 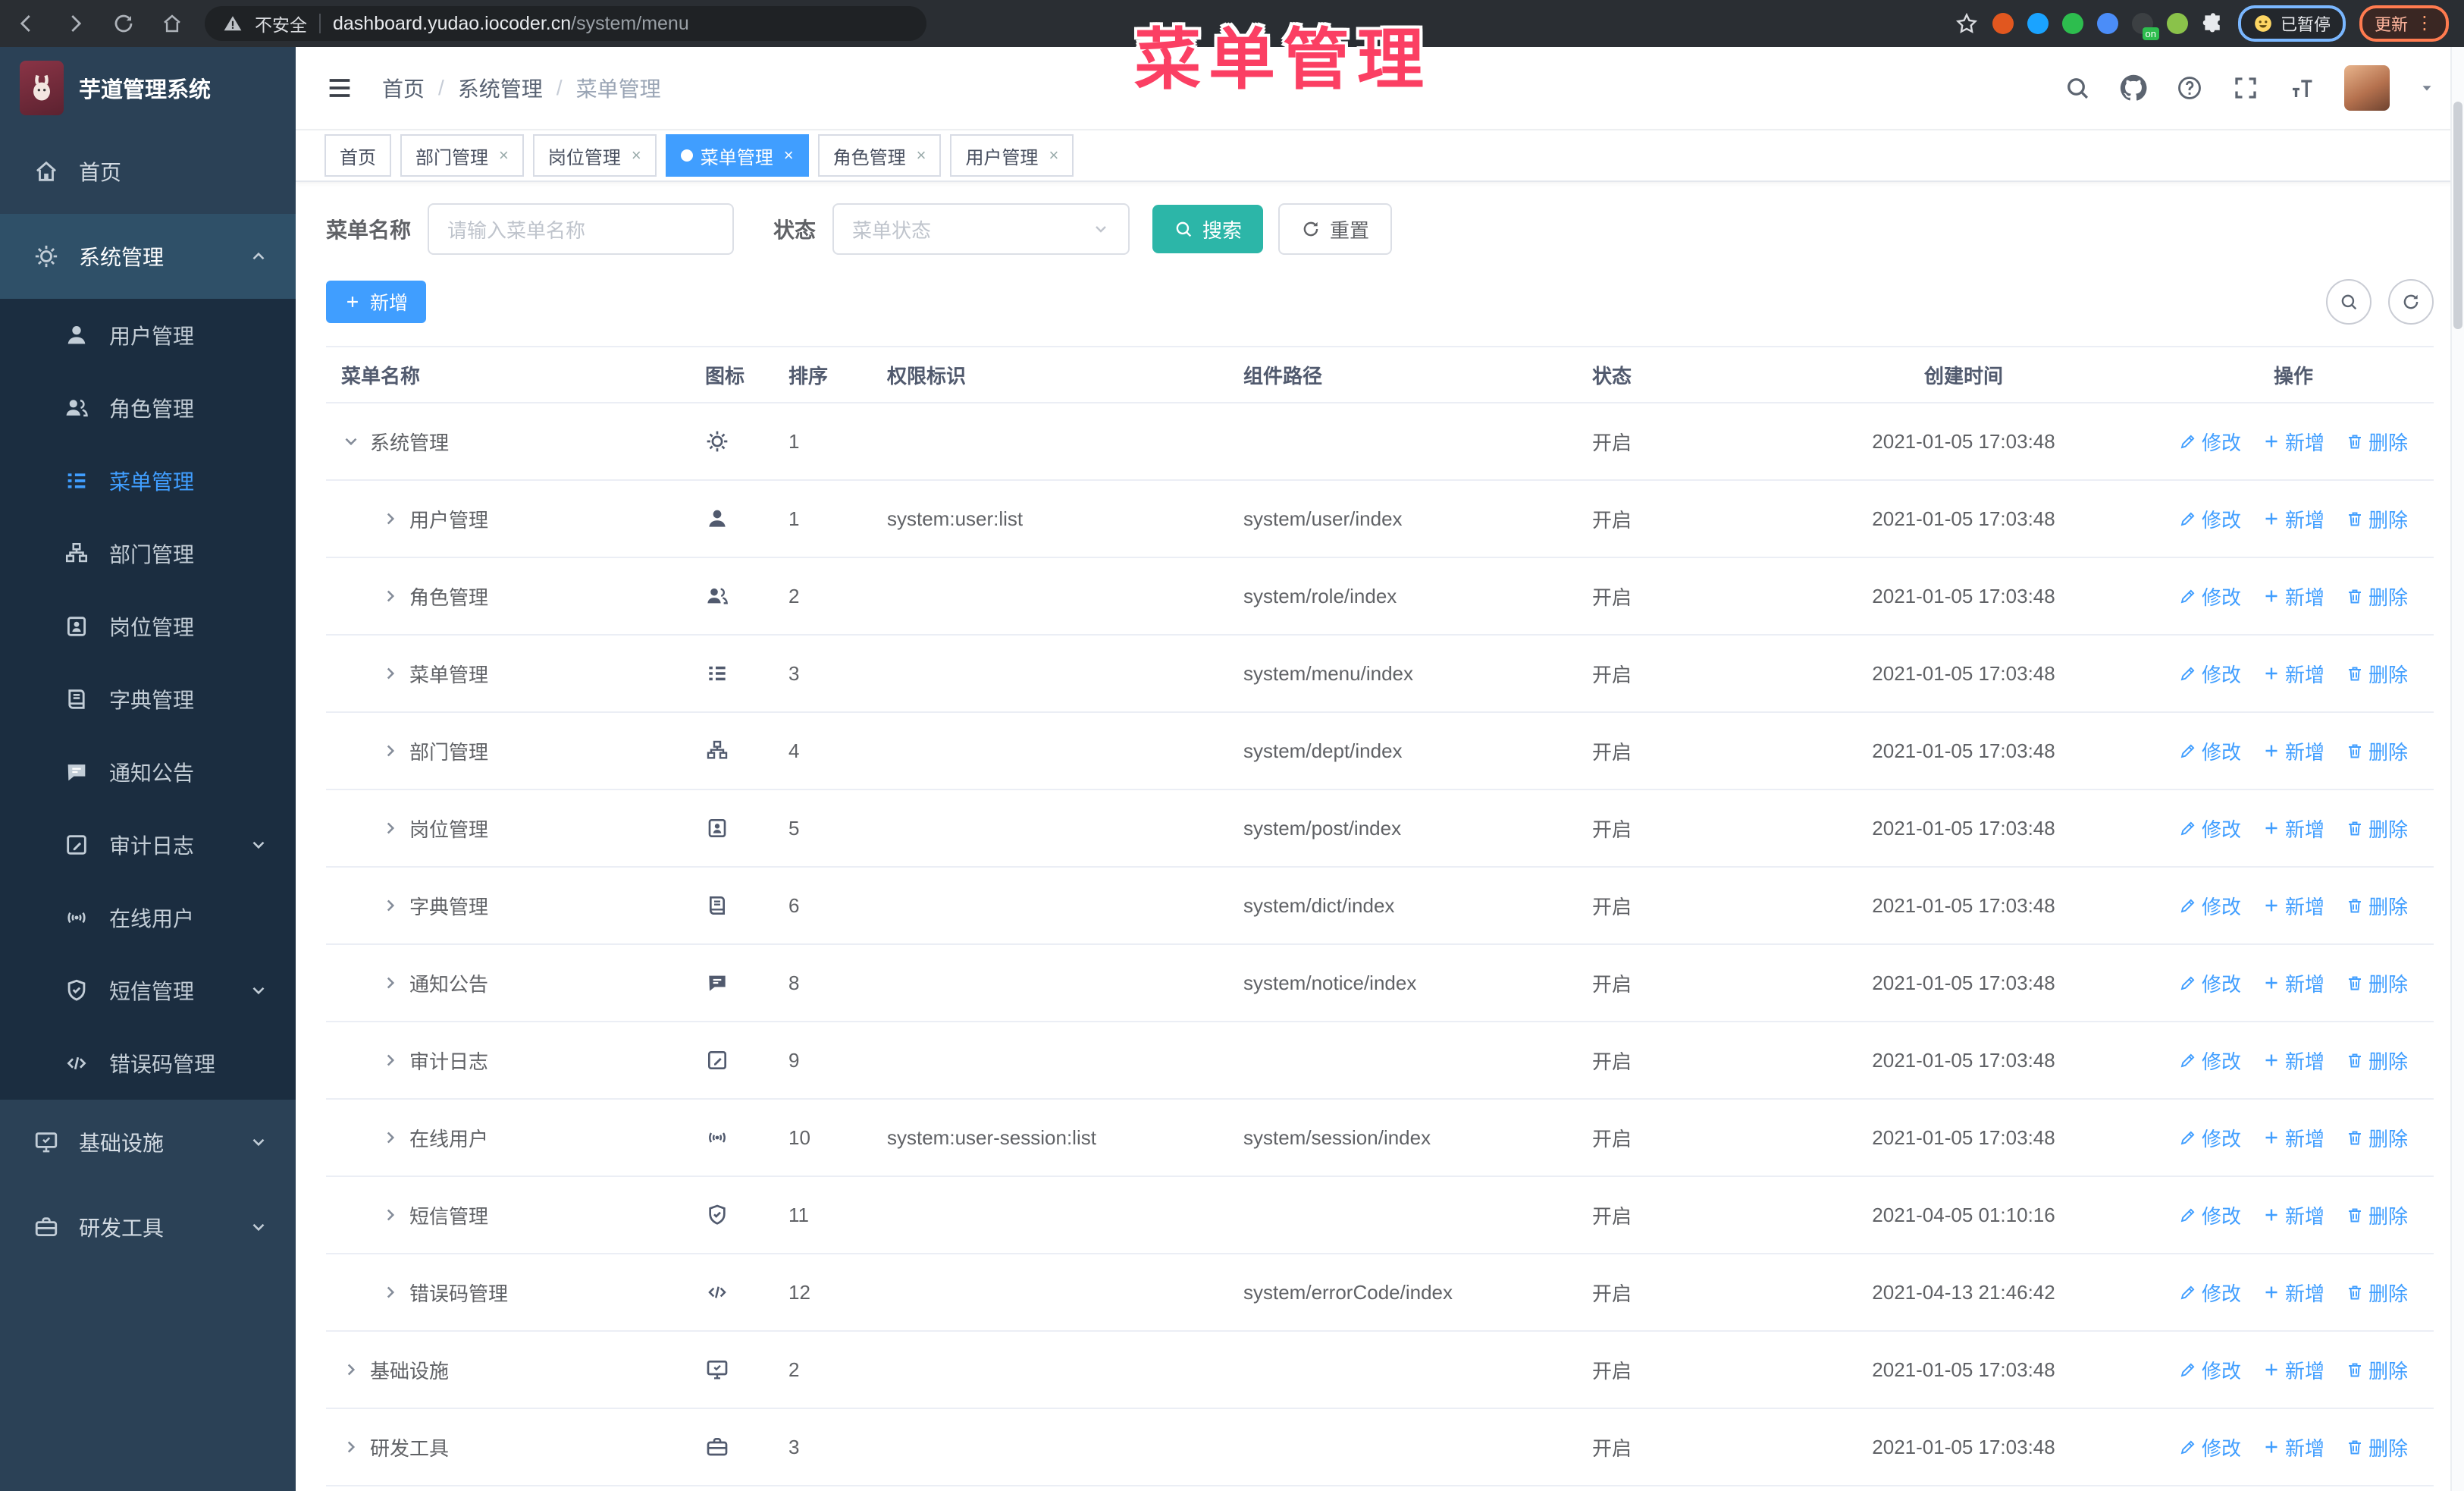 I want to click on sidebar-item-系统管理: 系统管理, so click(x=148, y=256).